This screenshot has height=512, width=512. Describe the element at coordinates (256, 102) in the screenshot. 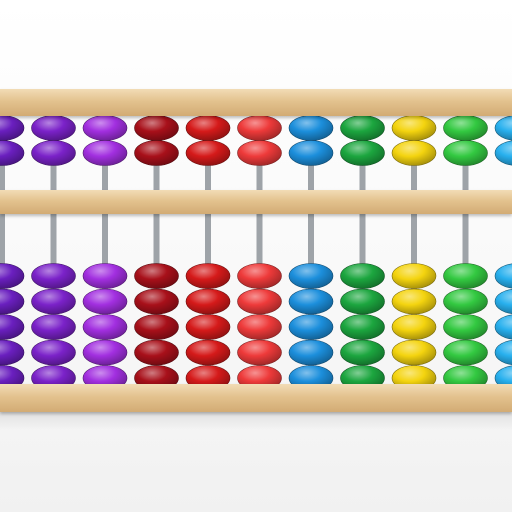

I see `frame-top-bar` at that location.